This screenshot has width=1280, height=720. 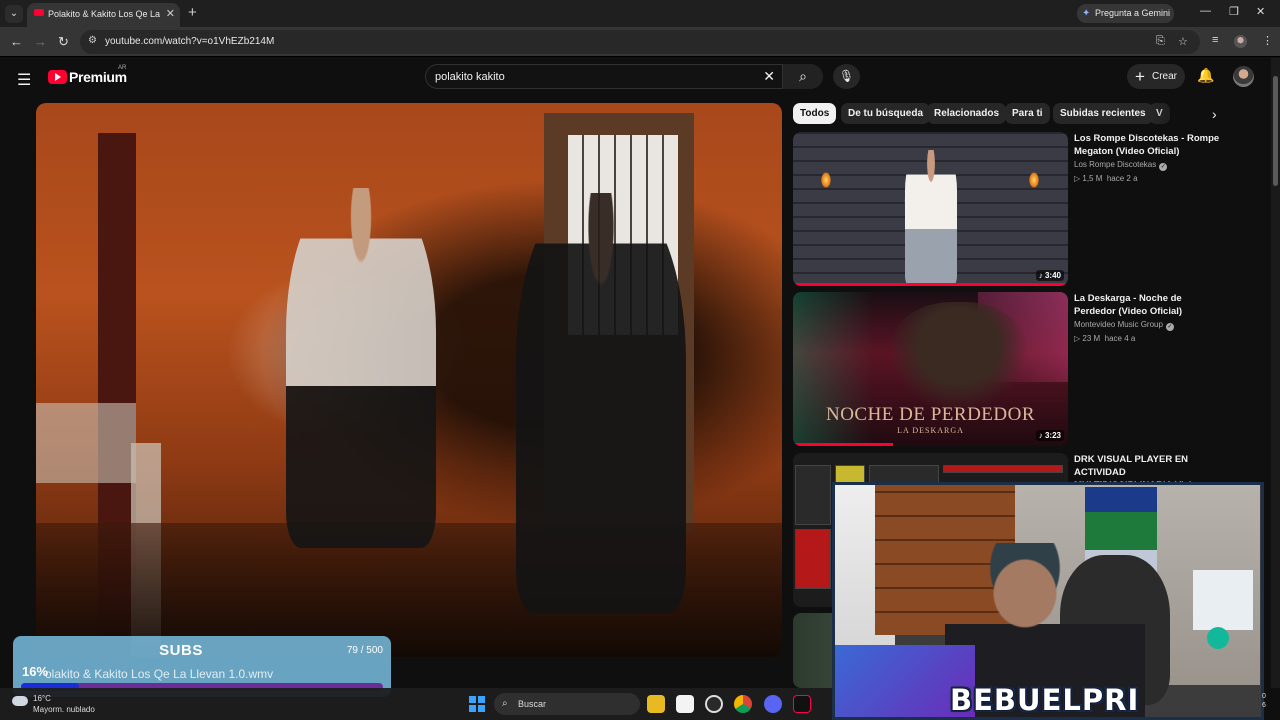 I want to click on gemini-button: ✦ Pregunta a Gemini, so click(x=1125, y=13).